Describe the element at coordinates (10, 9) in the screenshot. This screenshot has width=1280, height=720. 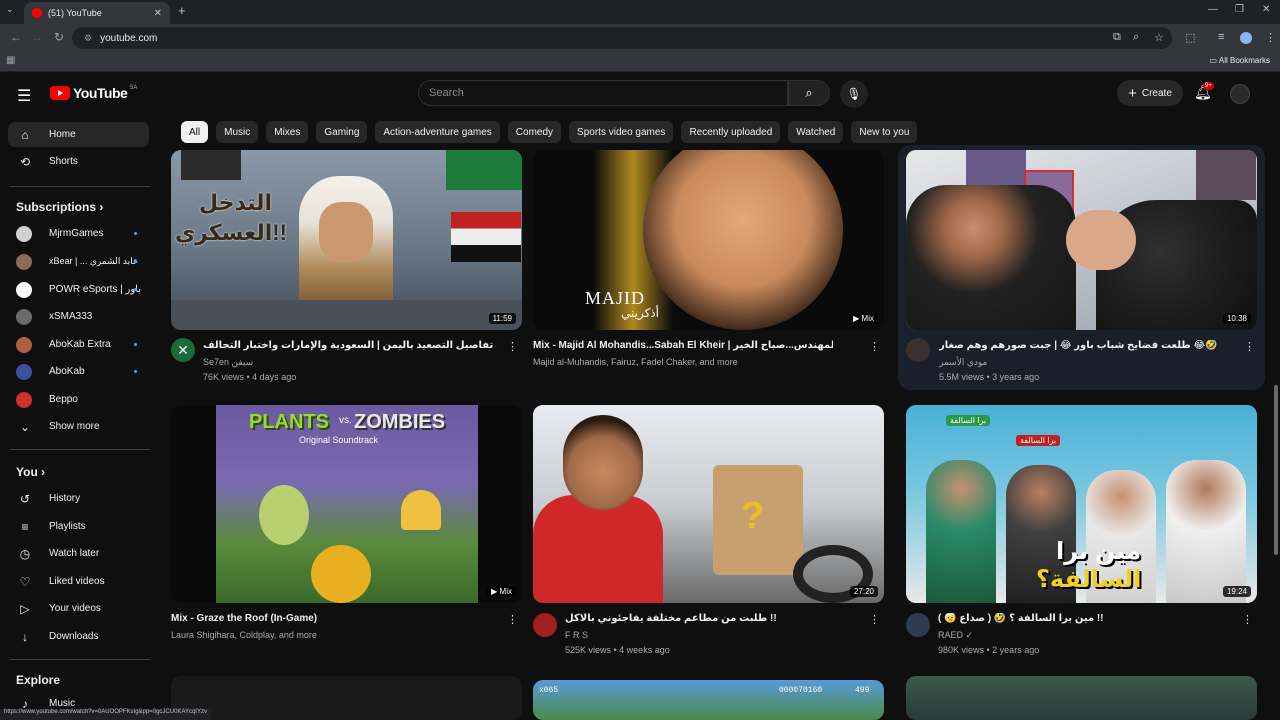
I see `tab-list-icon: ⌄` at that location.